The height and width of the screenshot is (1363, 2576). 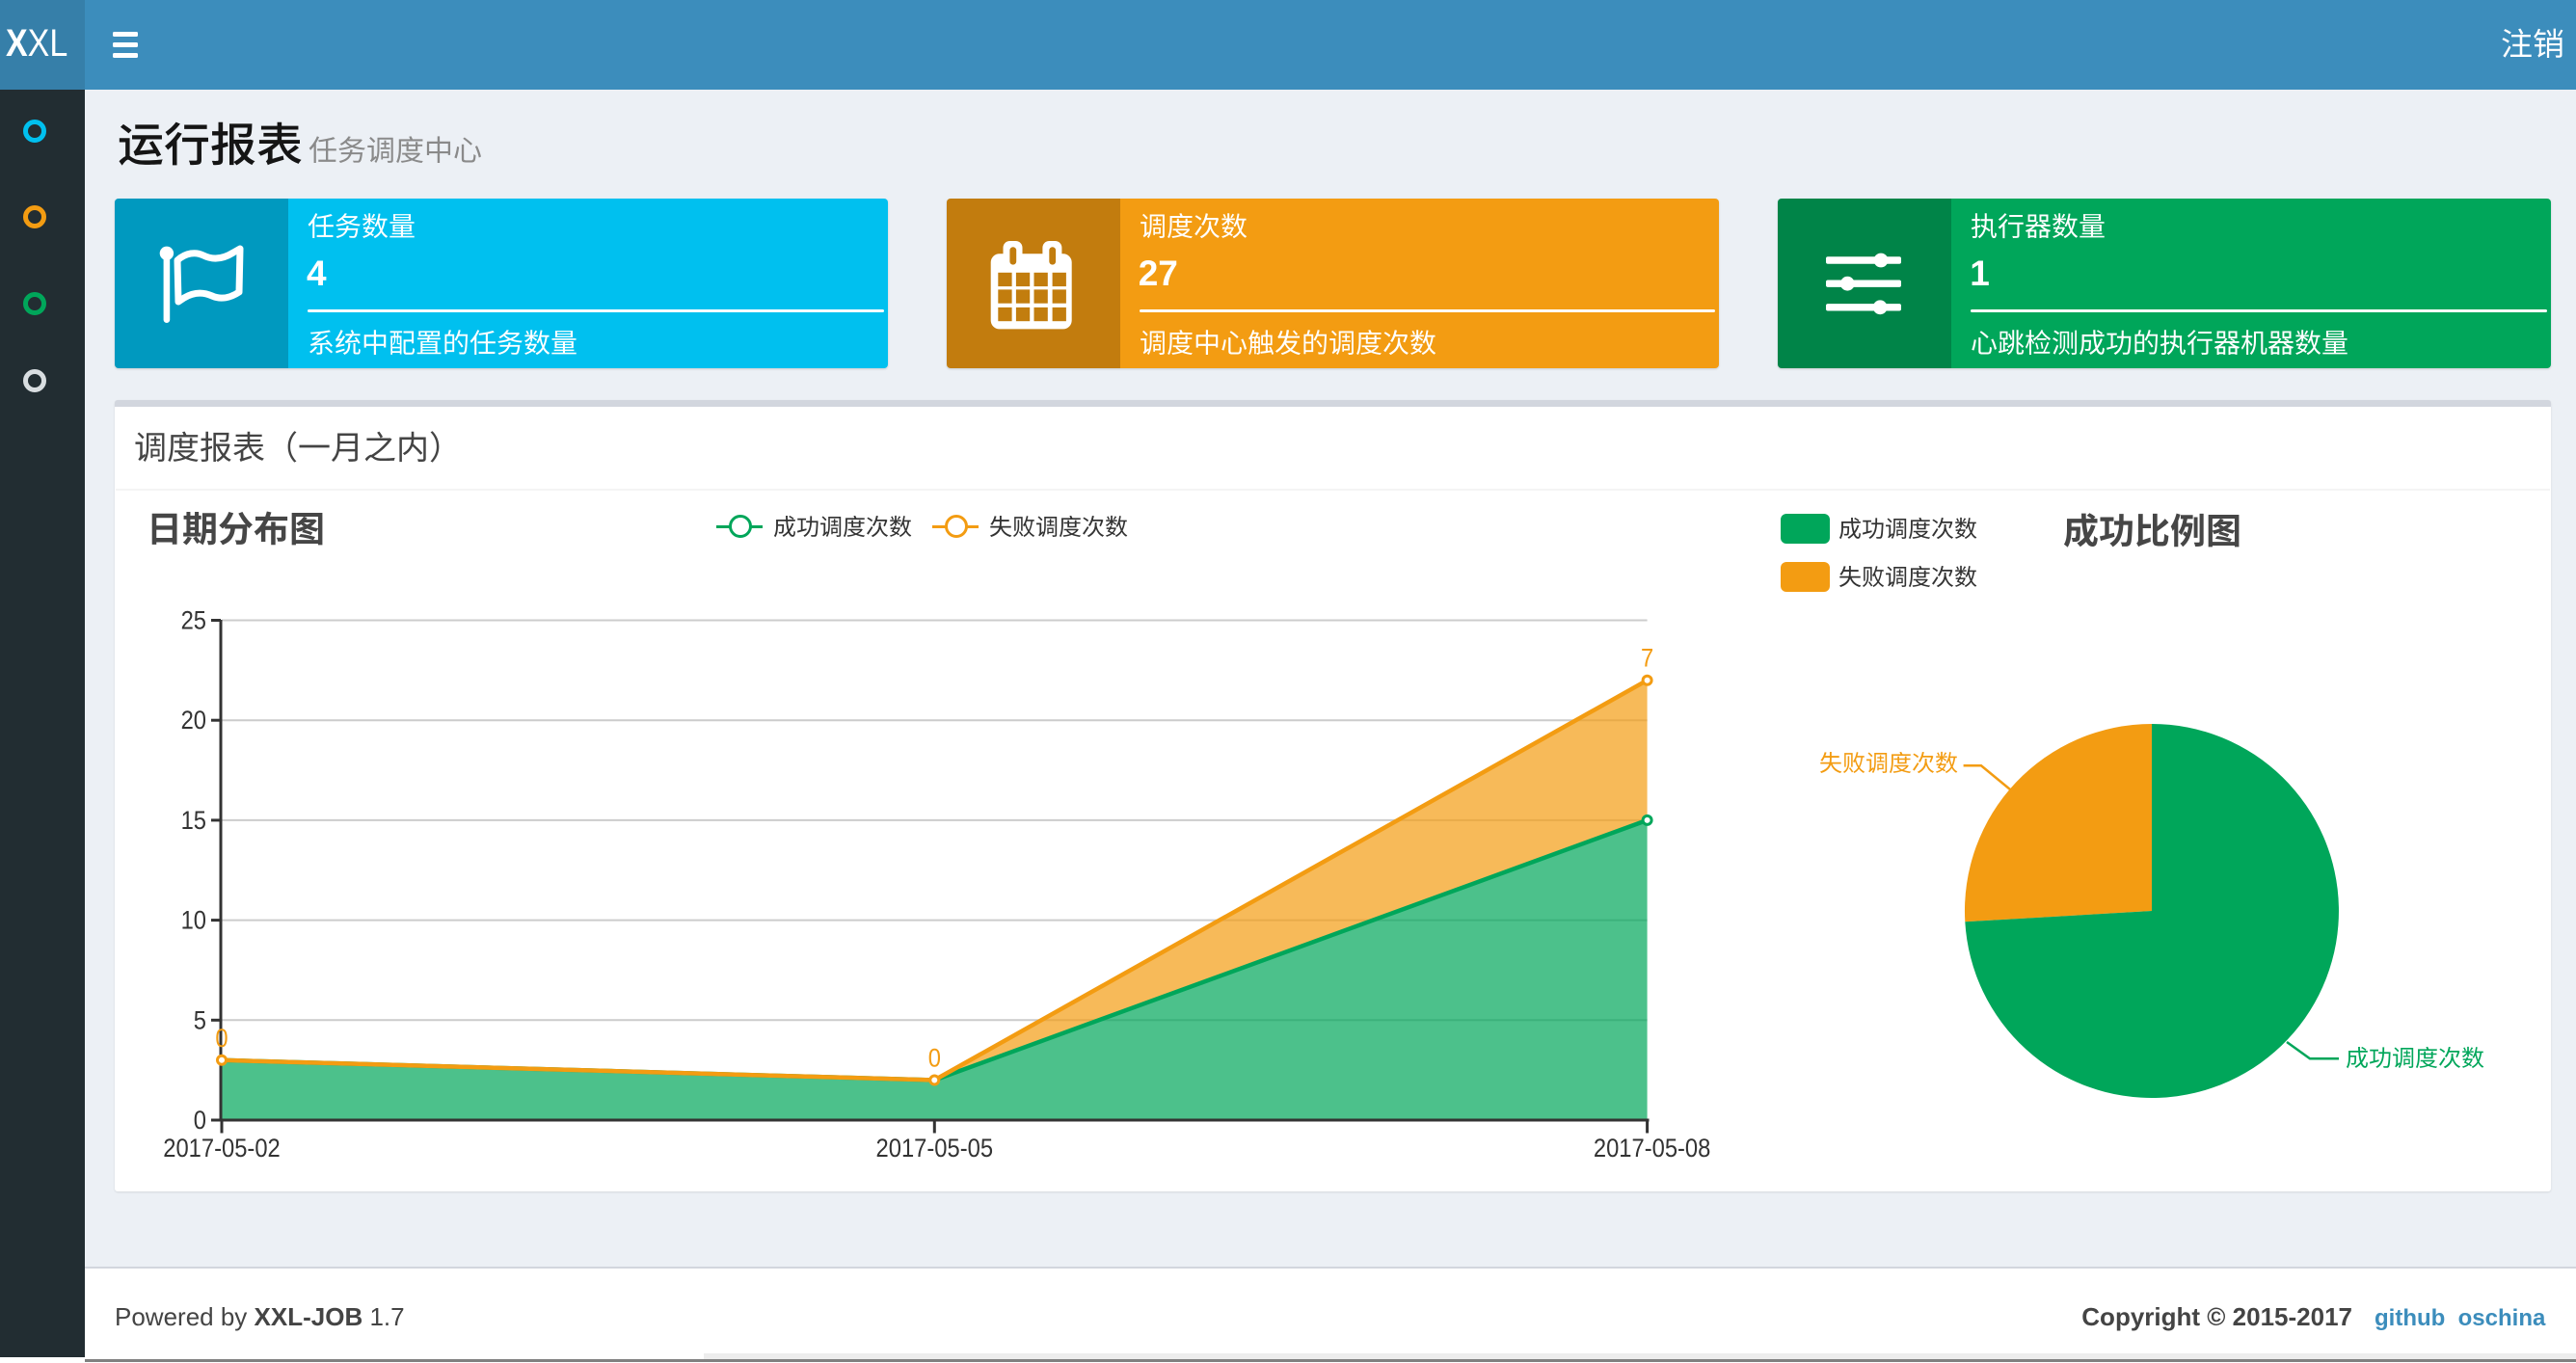 I want to click on svg-text: 10, so click(x=193, y=920).